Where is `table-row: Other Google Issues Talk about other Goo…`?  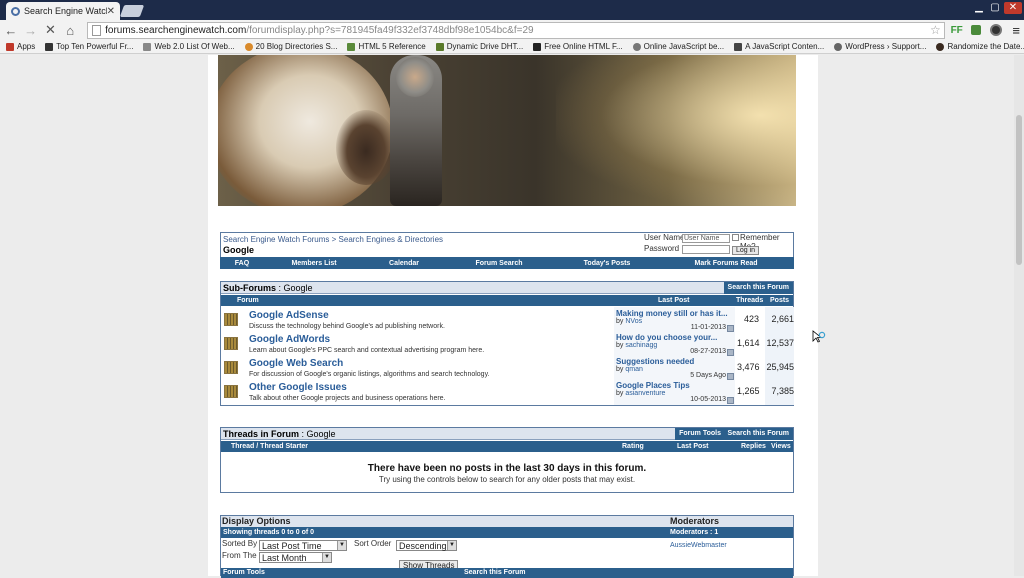 table-row: Other Google Issues Talk about other Goo… is located at coordinates (507, 392).